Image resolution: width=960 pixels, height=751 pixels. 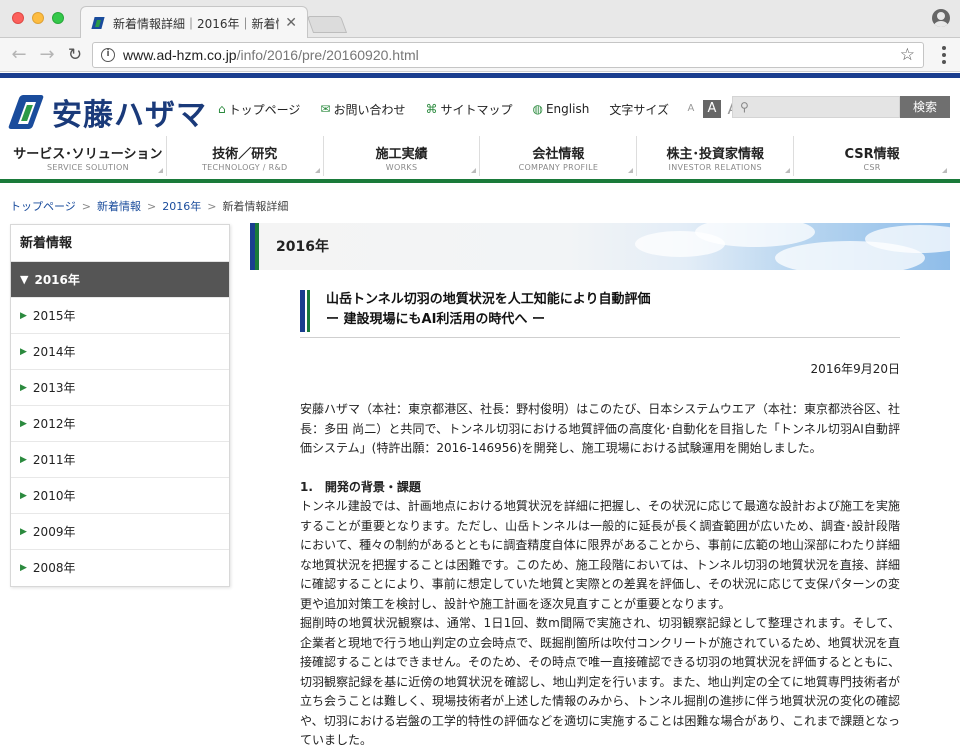 I want to click on sidebar-item-2014: ▶ 2014年, so click(x=120, y=352).